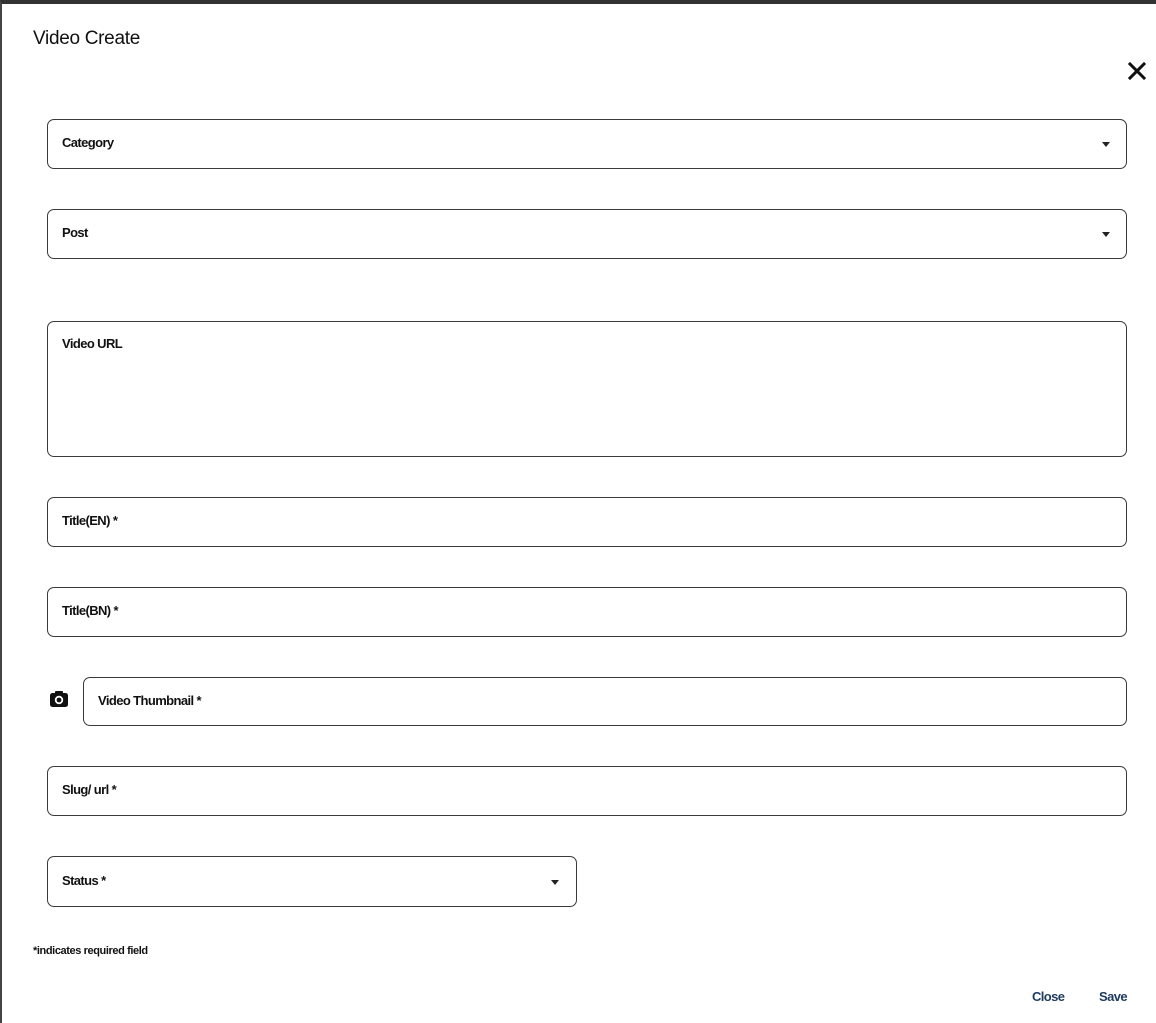  I want to click on title-bn-label: Title(BN) *, so click(90, 610).